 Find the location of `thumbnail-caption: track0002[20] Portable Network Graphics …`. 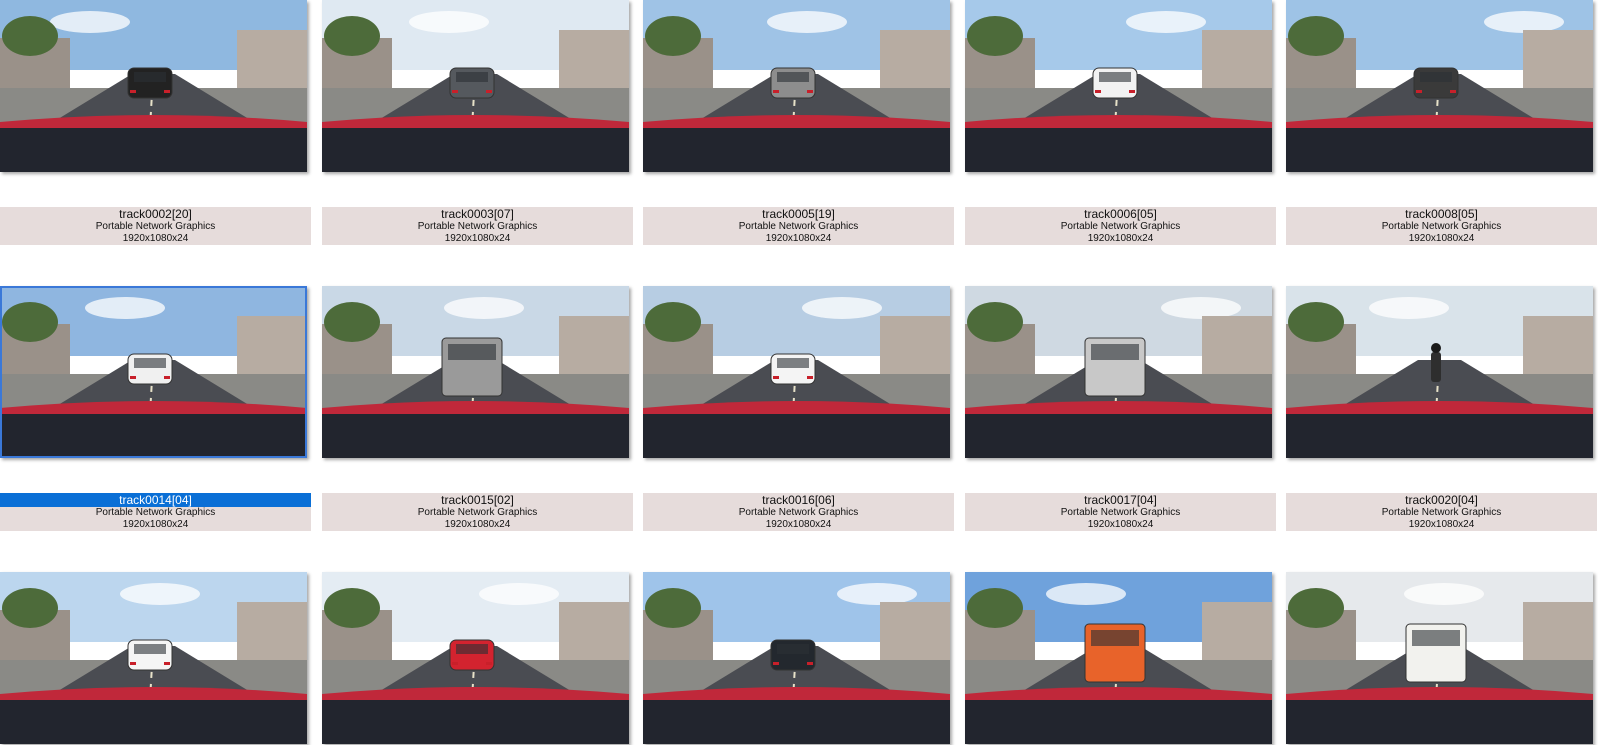

thumbnail-caption: track0002[20] Portable Network Graphics … is located at coordinates (155, 226).